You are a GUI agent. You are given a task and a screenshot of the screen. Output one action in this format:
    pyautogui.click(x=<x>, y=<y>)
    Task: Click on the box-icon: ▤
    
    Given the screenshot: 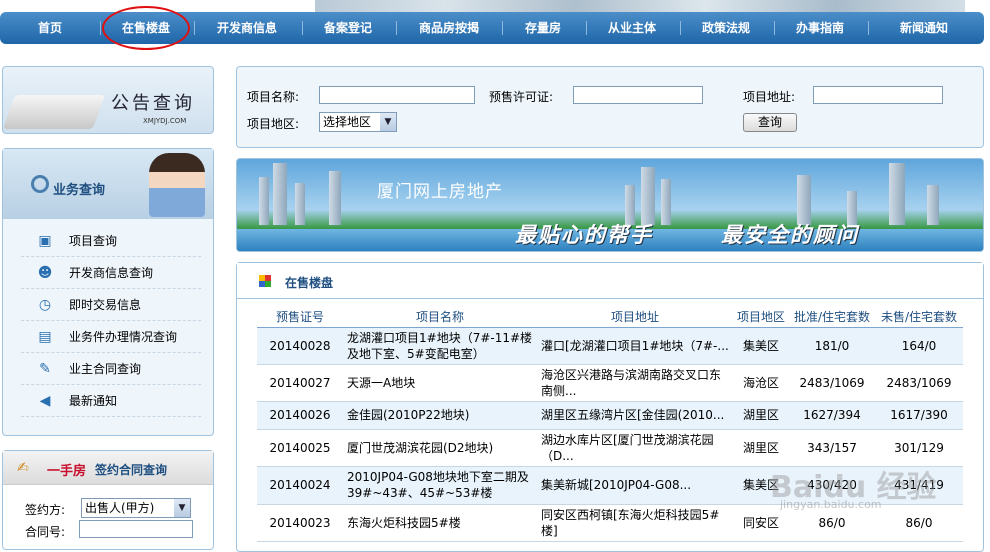 What is the action you would take?
    pyautogui.click(x=45, y=336)
    